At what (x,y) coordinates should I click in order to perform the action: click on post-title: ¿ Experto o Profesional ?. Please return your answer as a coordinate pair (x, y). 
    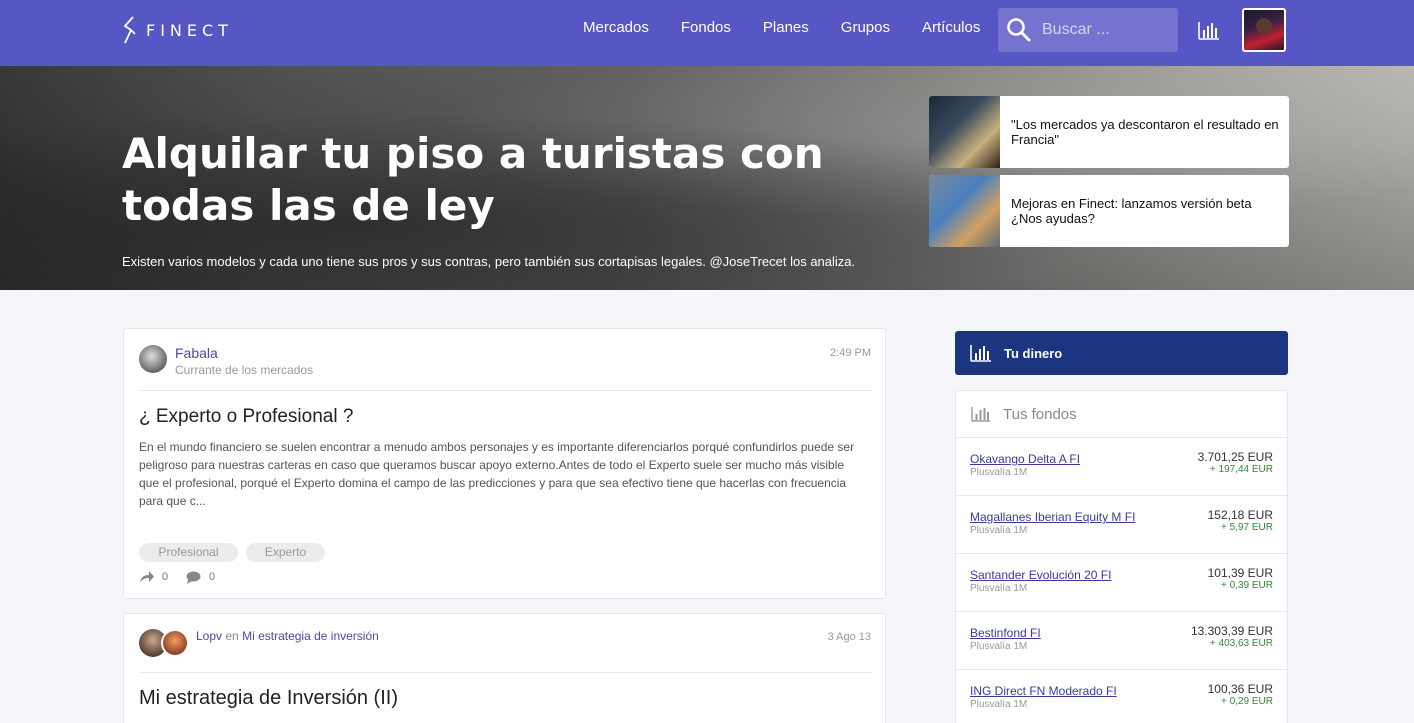
    Looking at the image, I should click on (246, 417).